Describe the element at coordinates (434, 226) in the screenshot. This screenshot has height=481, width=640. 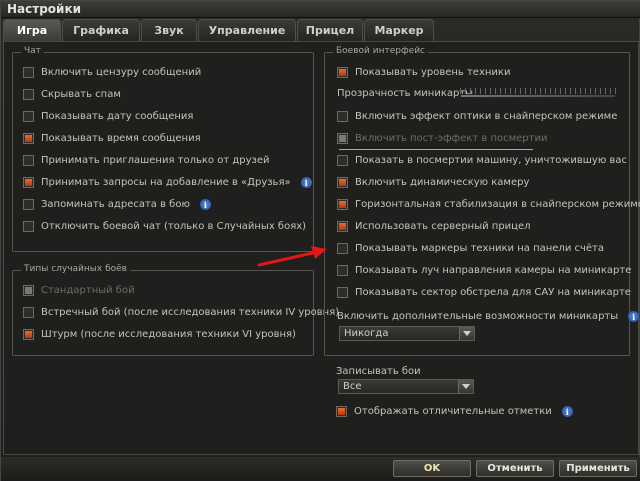
I see `option-server-reticle: Использовать серверный прицел` at that location.